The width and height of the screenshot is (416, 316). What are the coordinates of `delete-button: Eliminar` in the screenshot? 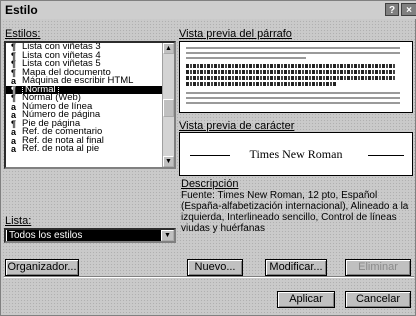 It's located at (378, 267).